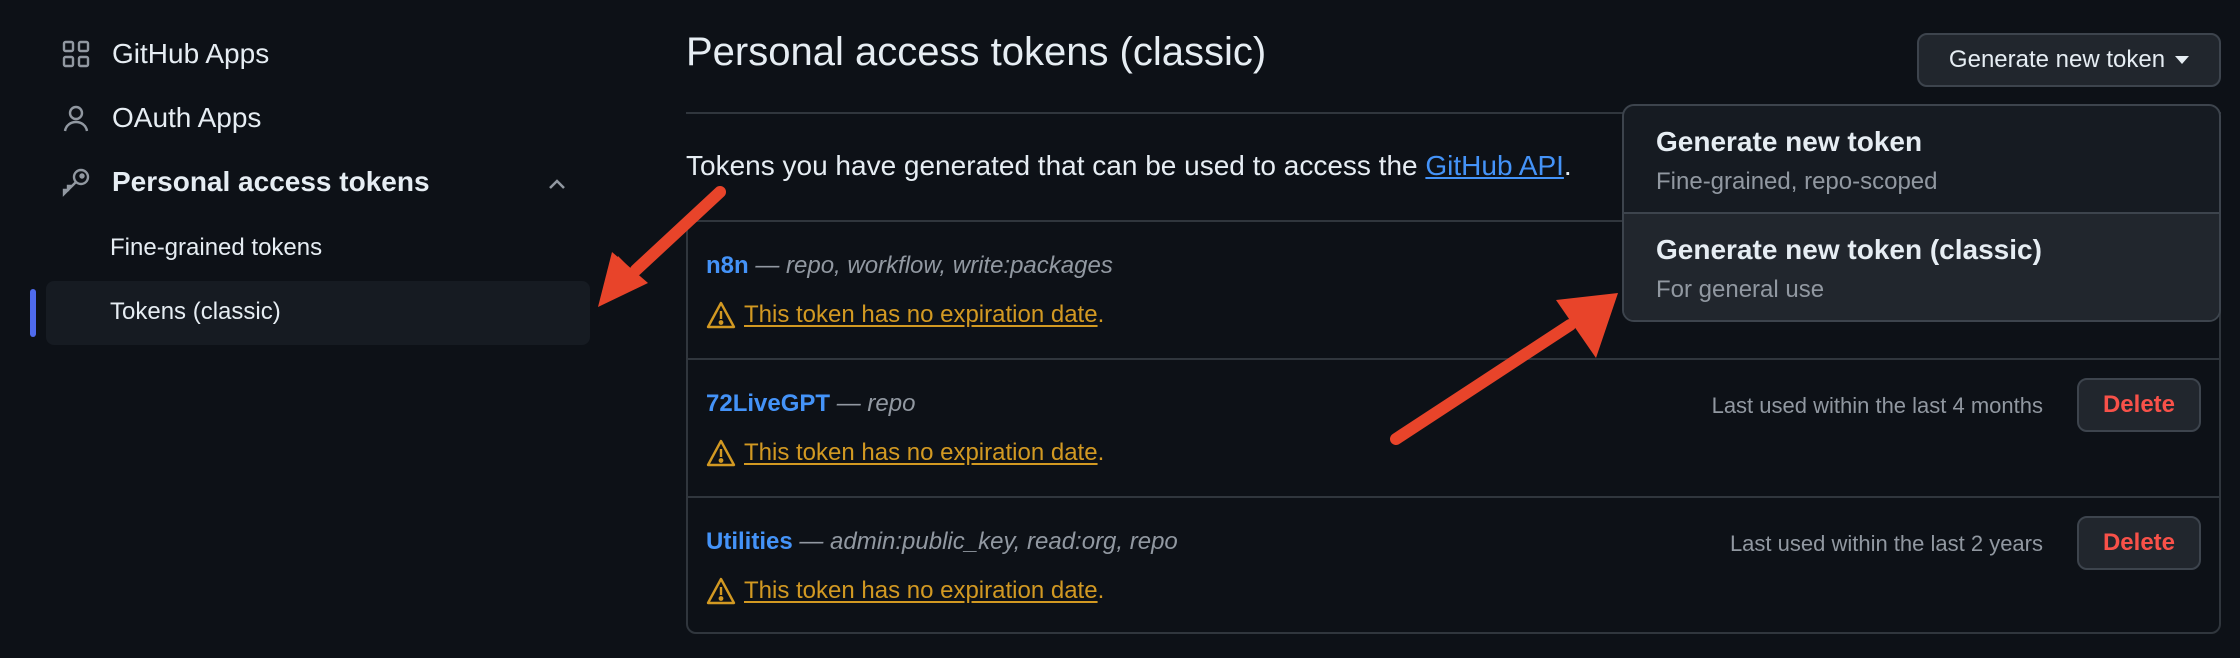 This screenshot has width=2240, height=658. I want to click on annotation-arrow-left, so click(662, 246).